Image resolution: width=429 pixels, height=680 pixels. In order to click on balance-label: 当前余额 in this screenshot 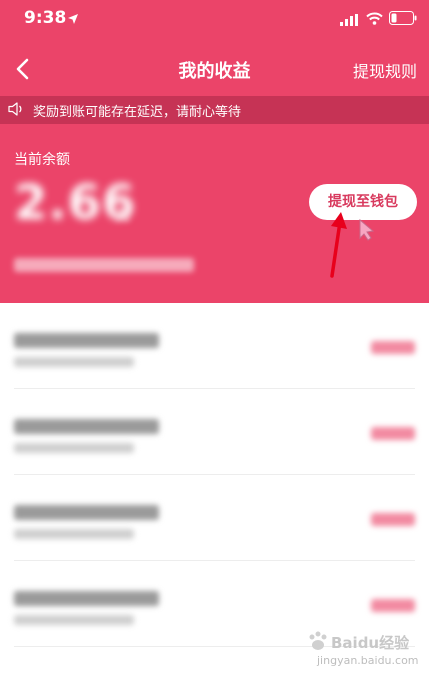, I will do `click(42, 160)`.